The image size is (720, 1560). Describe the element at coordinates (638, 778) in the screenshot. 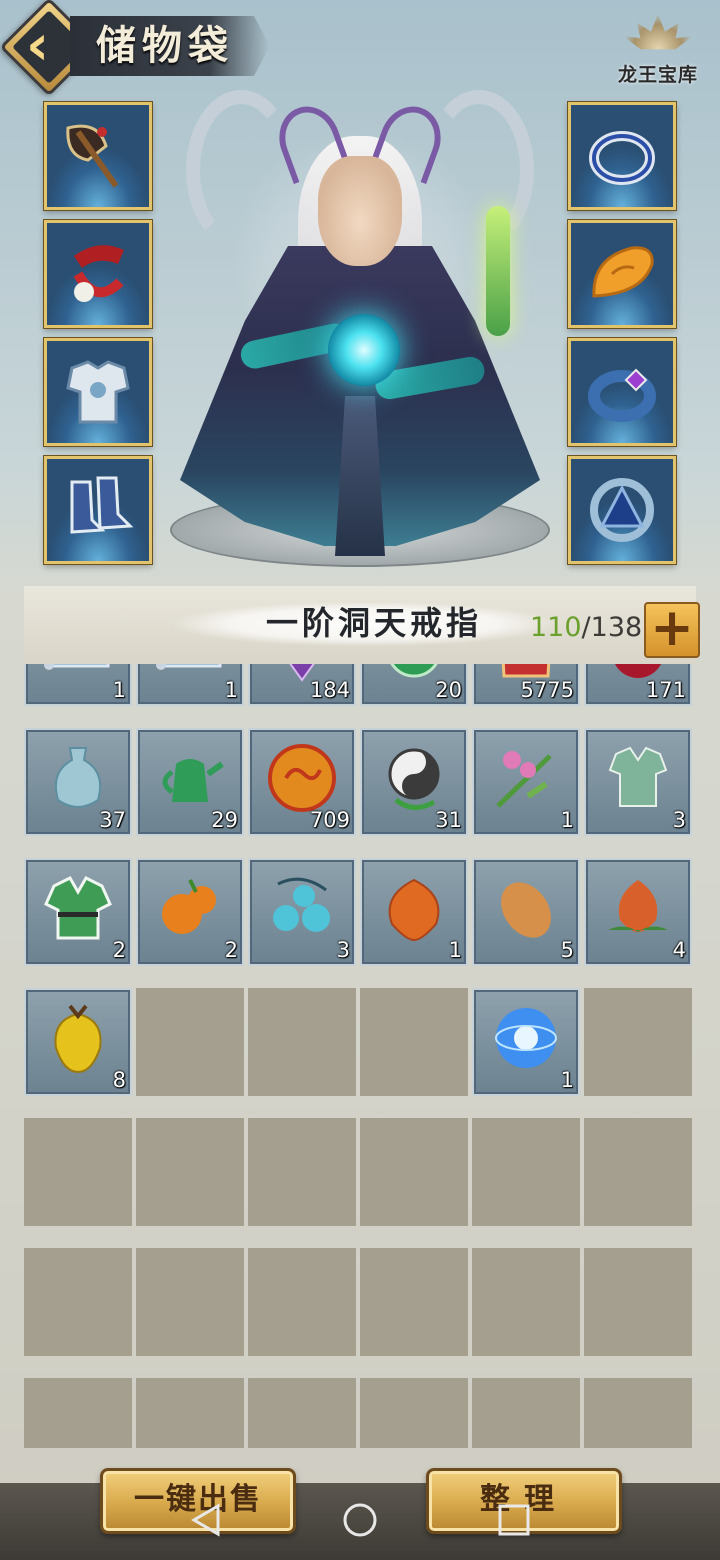

I see `green-robe-icon` at that location.